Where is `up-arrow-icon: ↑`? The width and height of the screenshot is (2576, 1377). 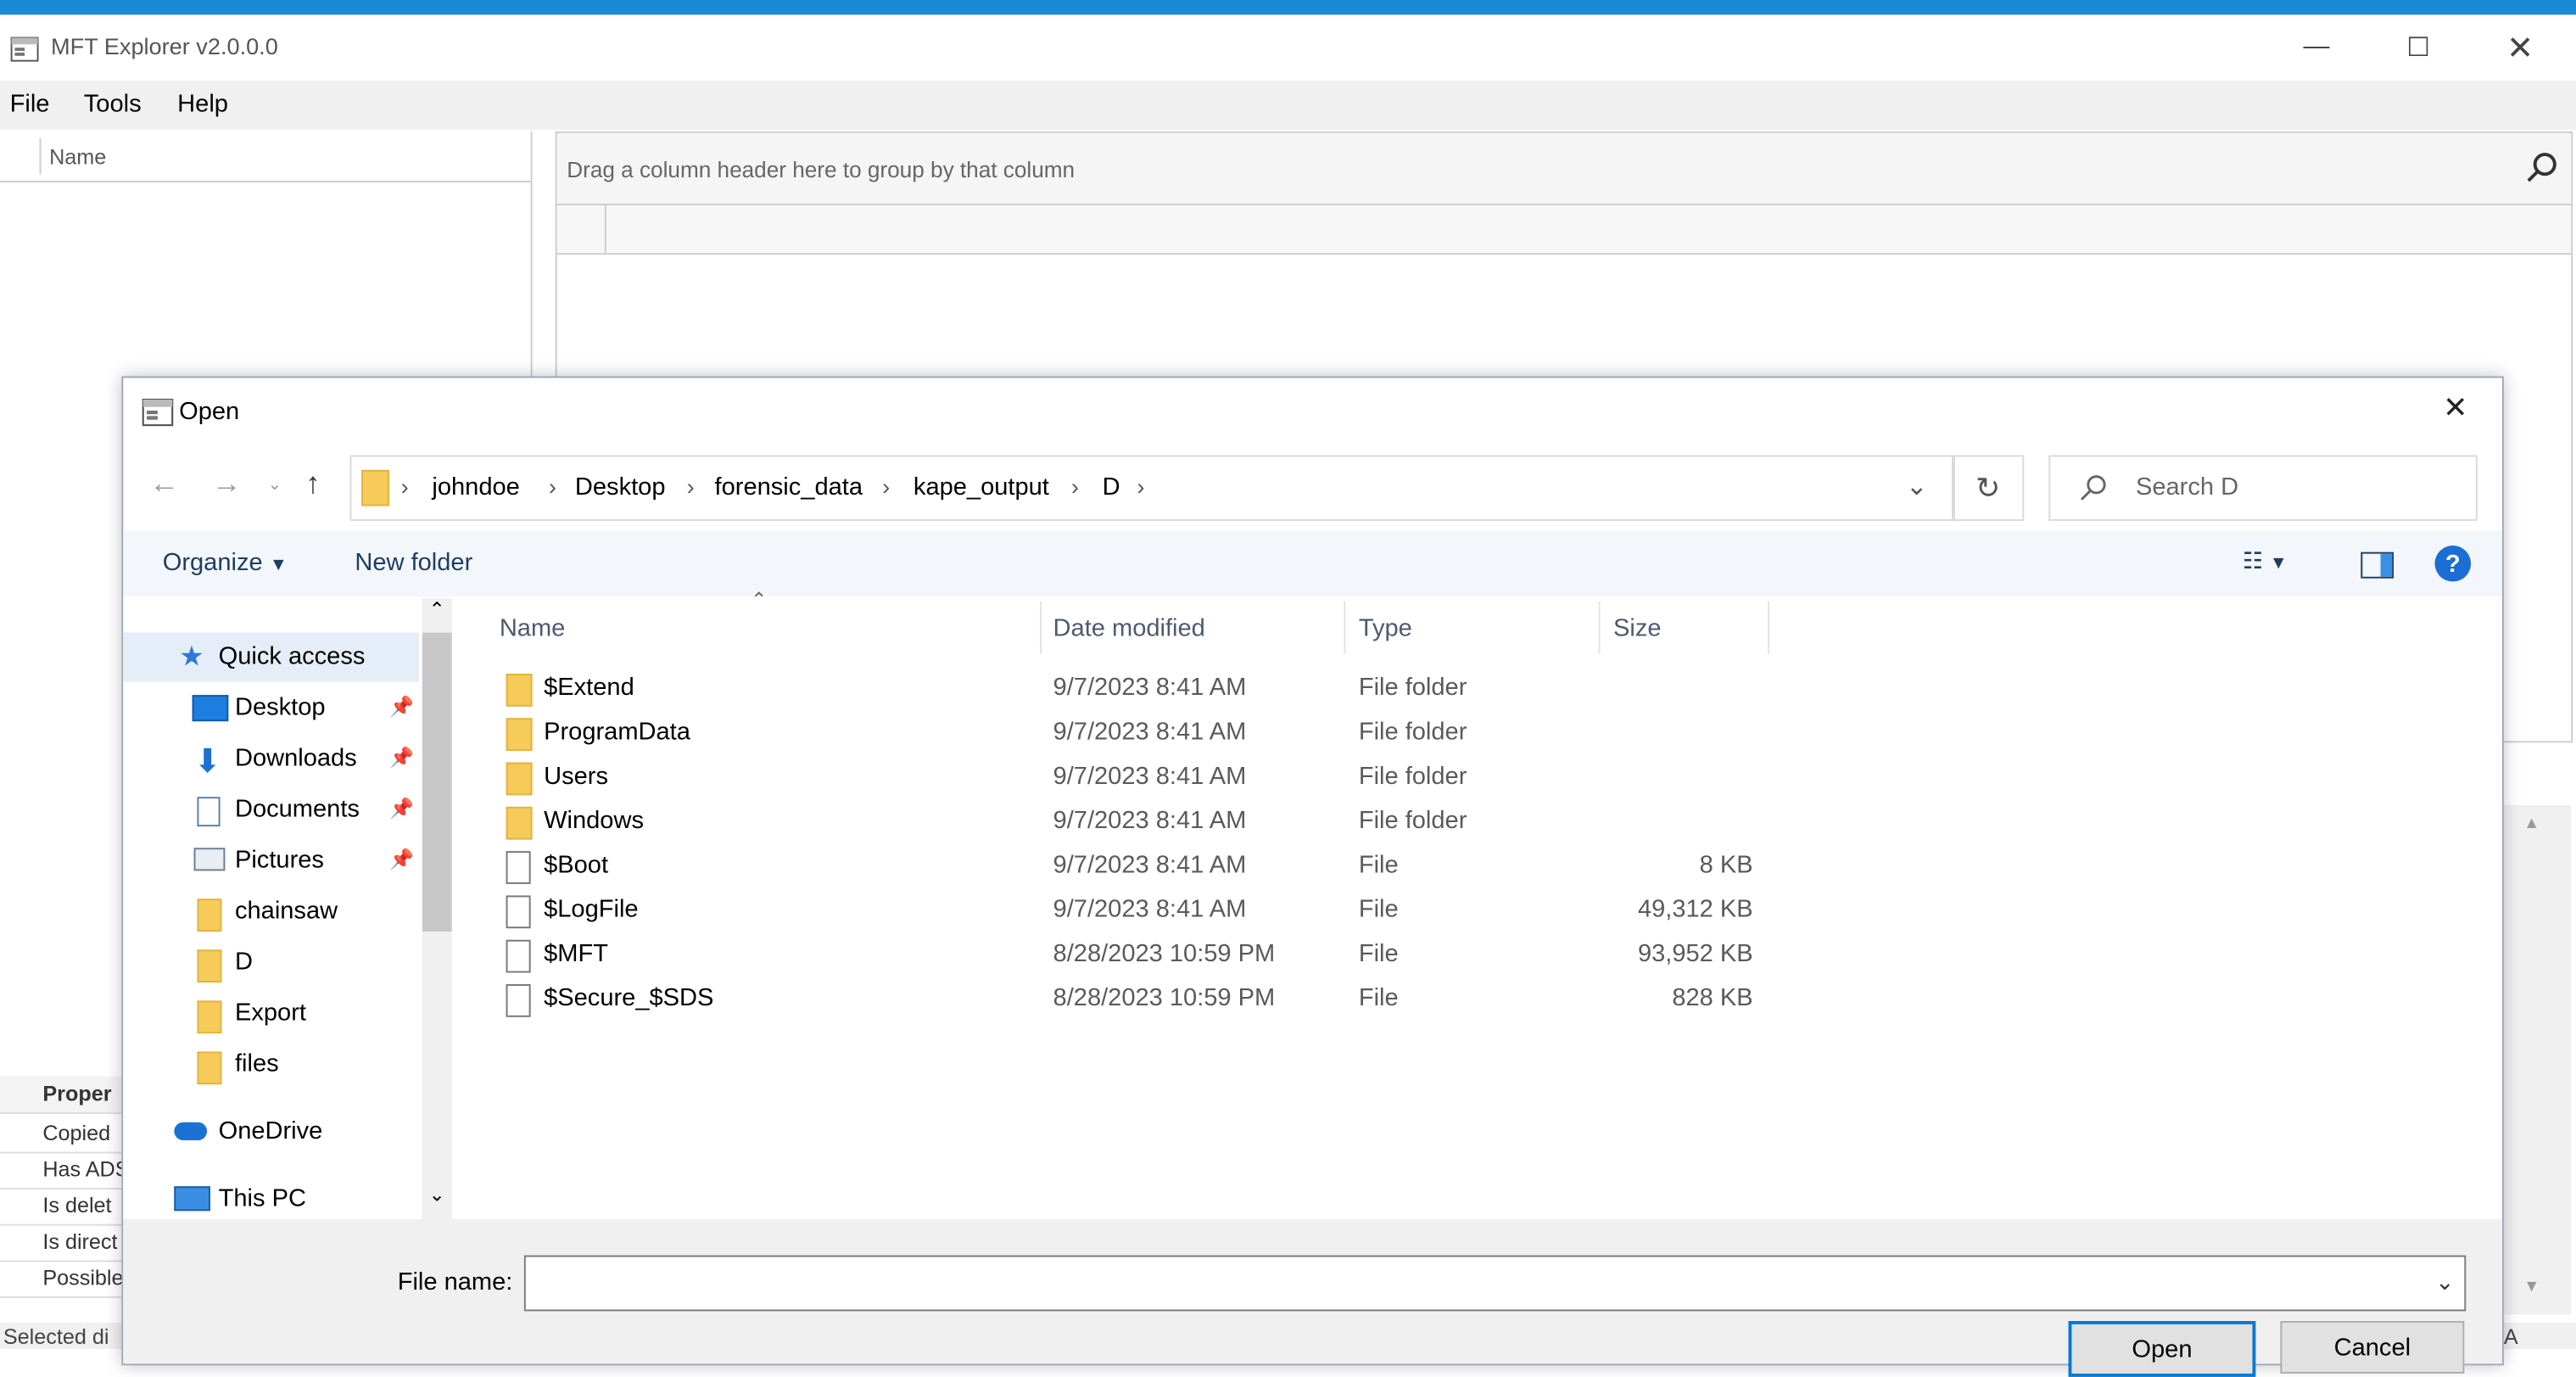
up-arrow-icon: ↑ is located at coordinates (312, 484).